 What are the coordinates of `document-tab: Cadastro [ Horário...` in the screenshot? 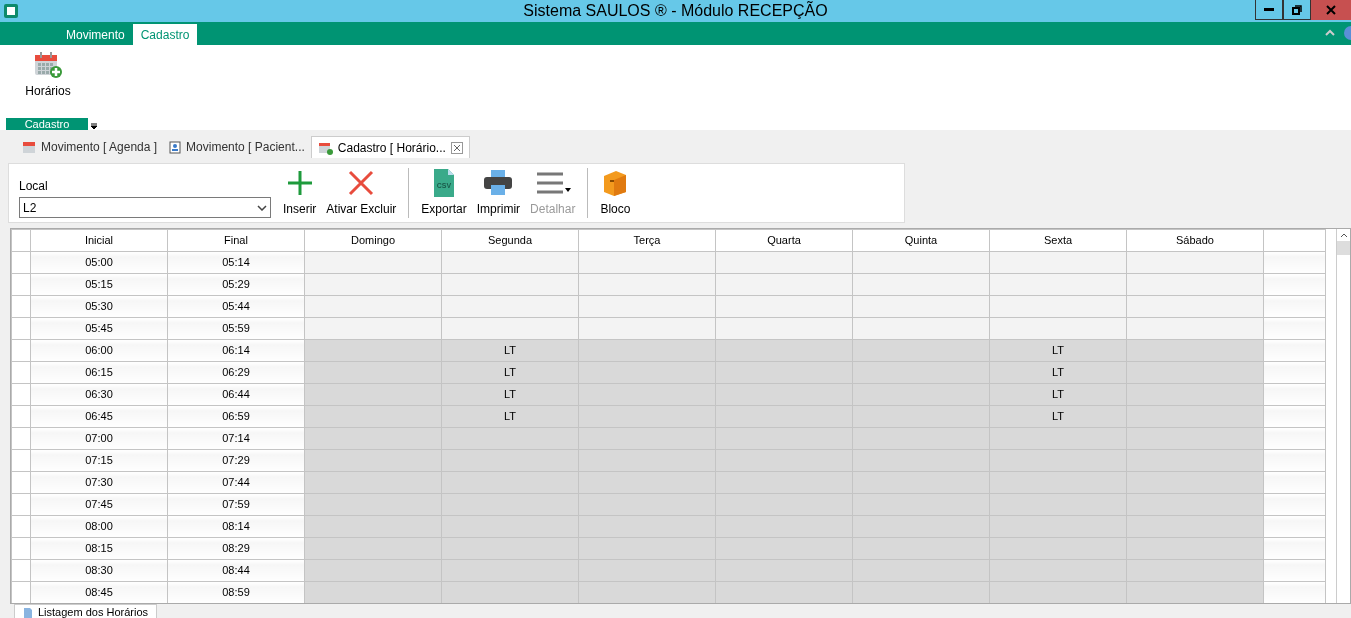 It's located at (390, 147).